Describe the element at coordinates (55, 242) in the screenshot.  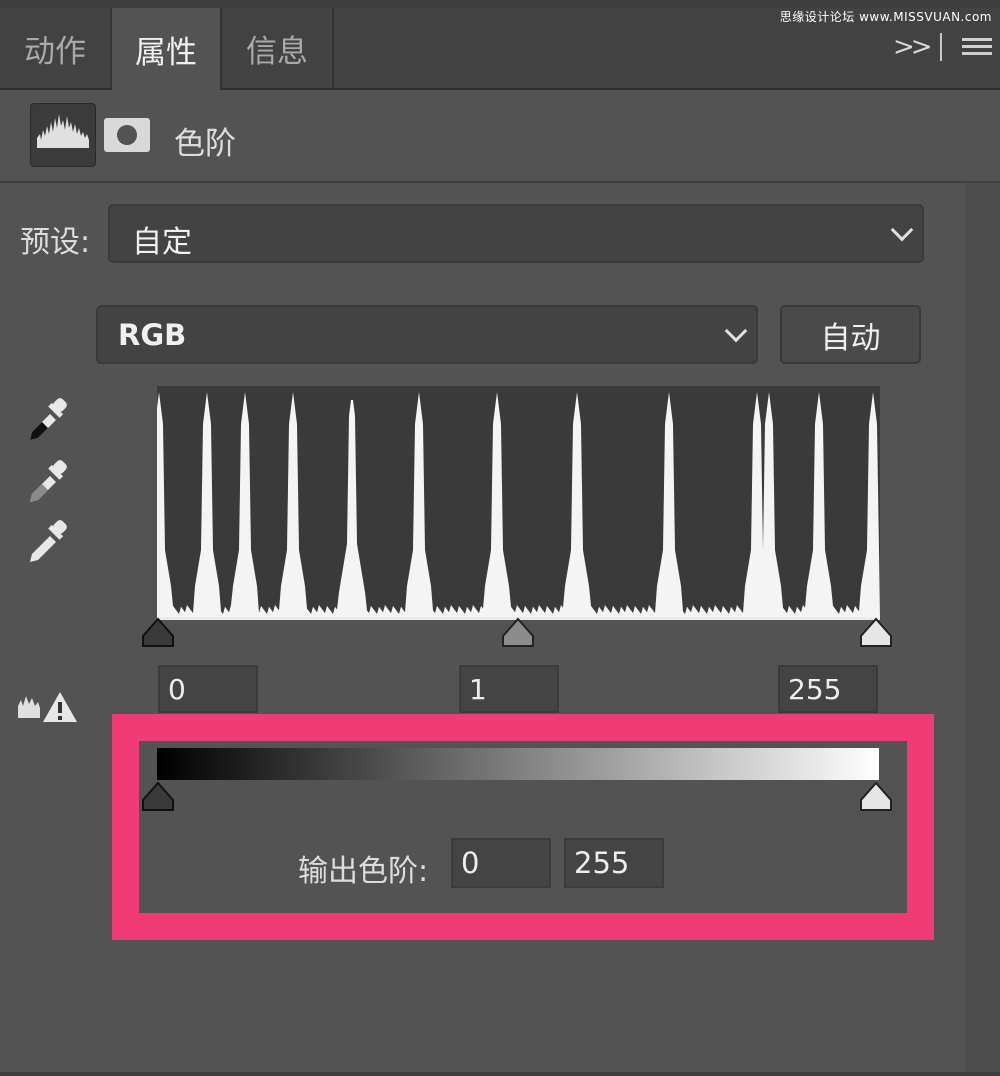
I see `preset-label: 预设:` at that location.